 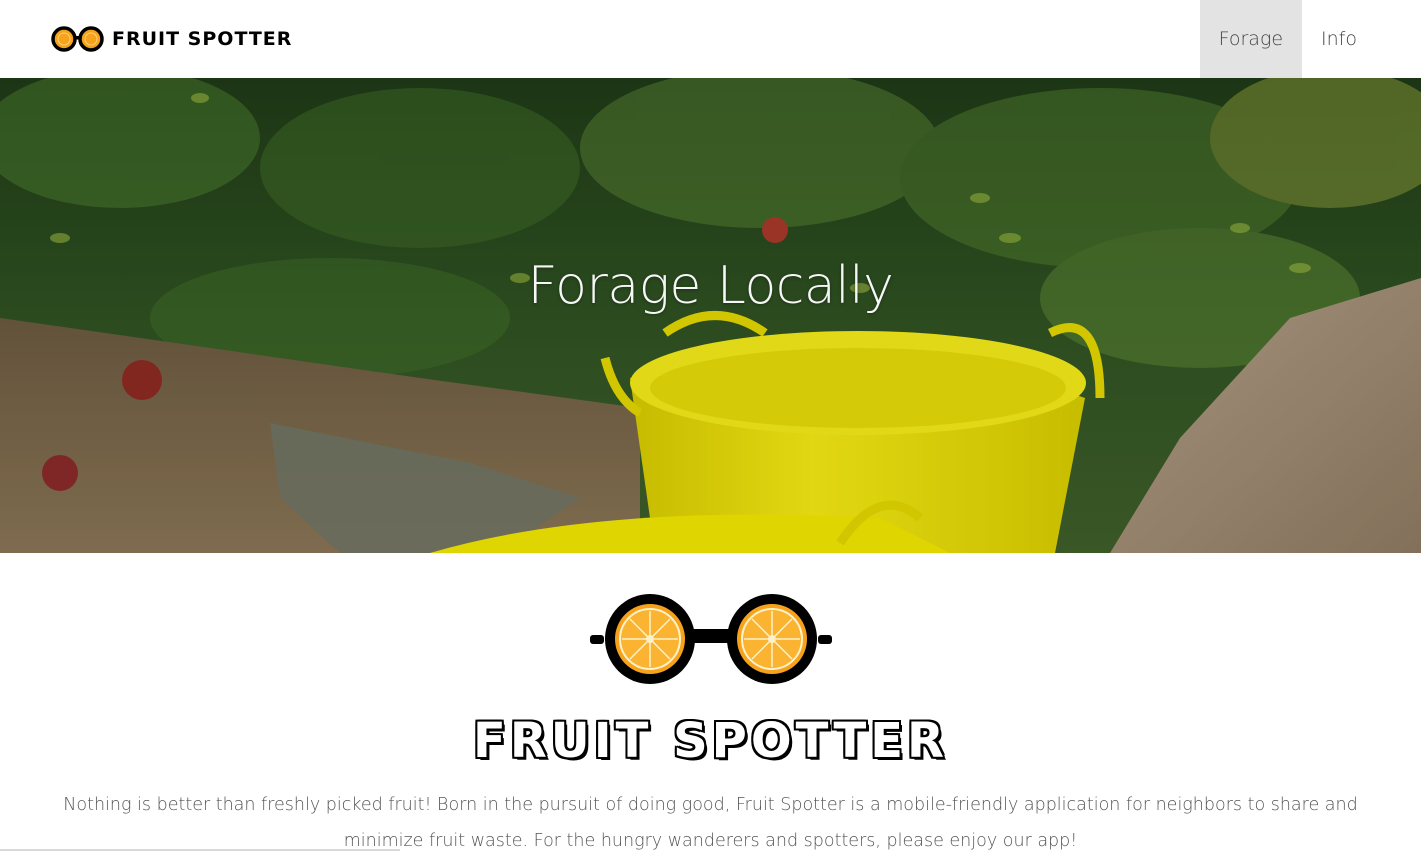 I want to click on brand-link: FRUIT SPOTTER, so click(x=171, y=39).